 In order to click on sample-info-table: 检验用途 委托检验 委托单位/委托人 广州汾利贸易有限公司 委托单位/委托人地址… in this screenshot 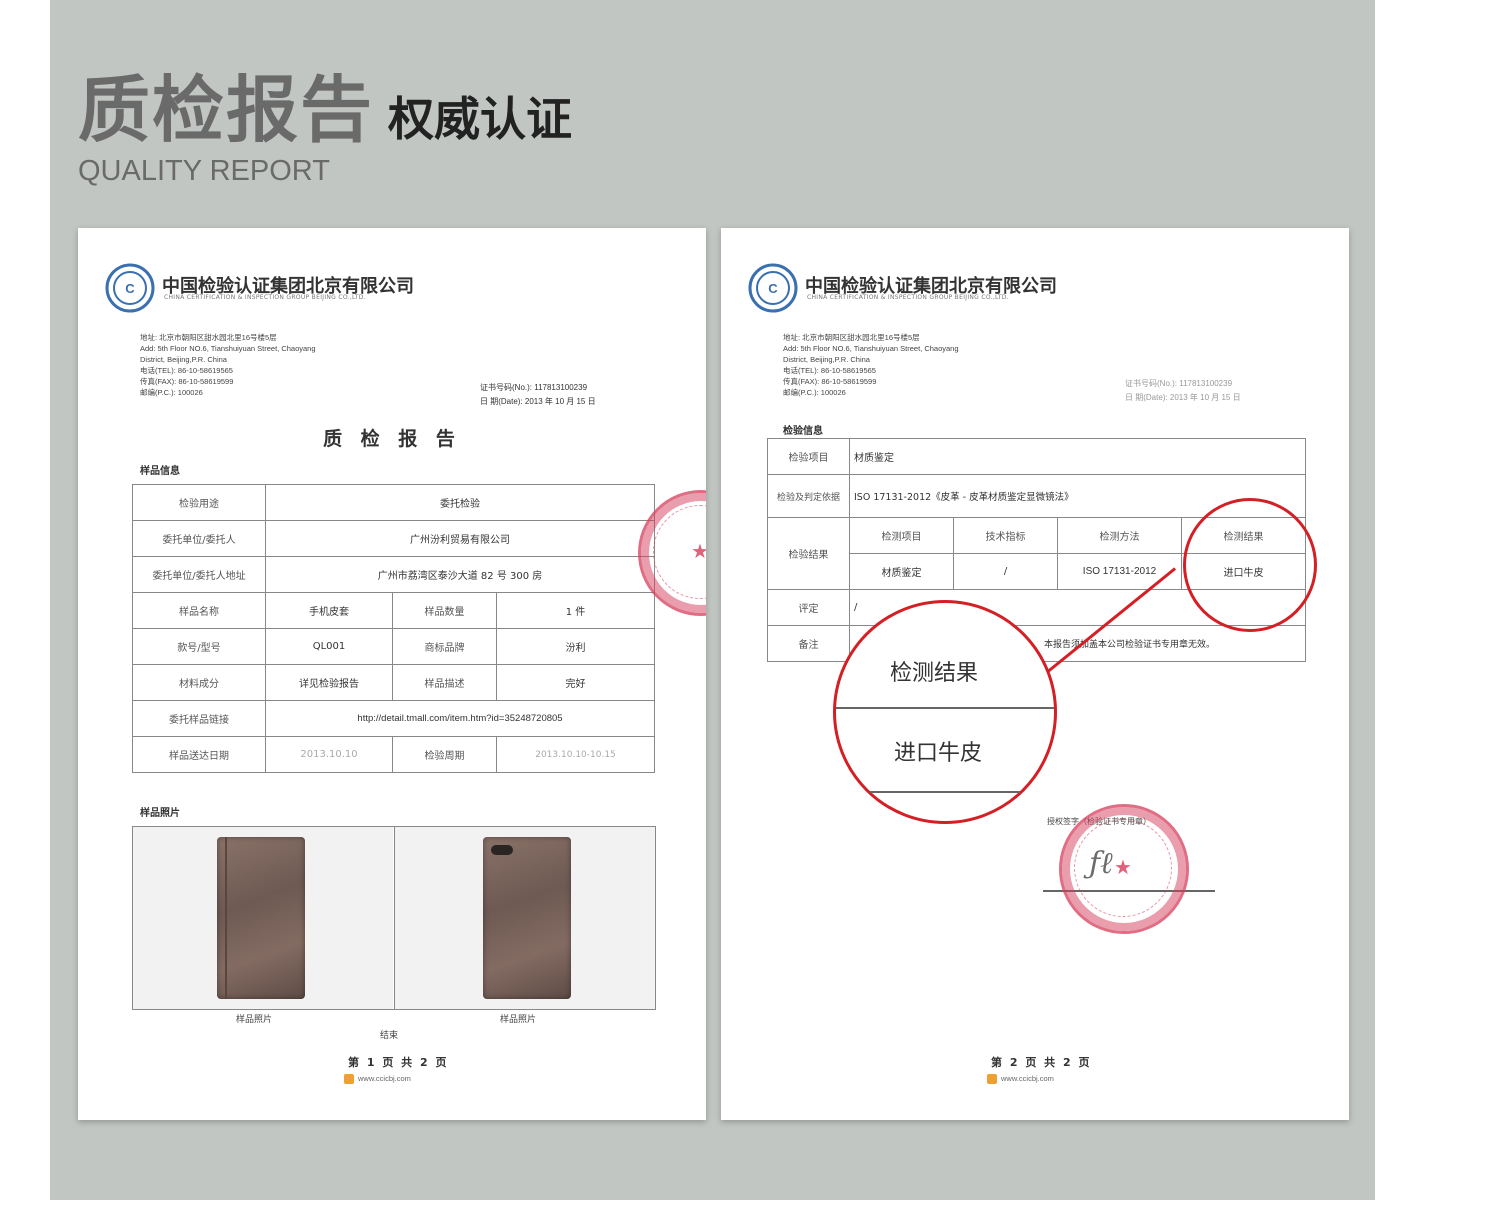, I will do `click(394, 628)`.